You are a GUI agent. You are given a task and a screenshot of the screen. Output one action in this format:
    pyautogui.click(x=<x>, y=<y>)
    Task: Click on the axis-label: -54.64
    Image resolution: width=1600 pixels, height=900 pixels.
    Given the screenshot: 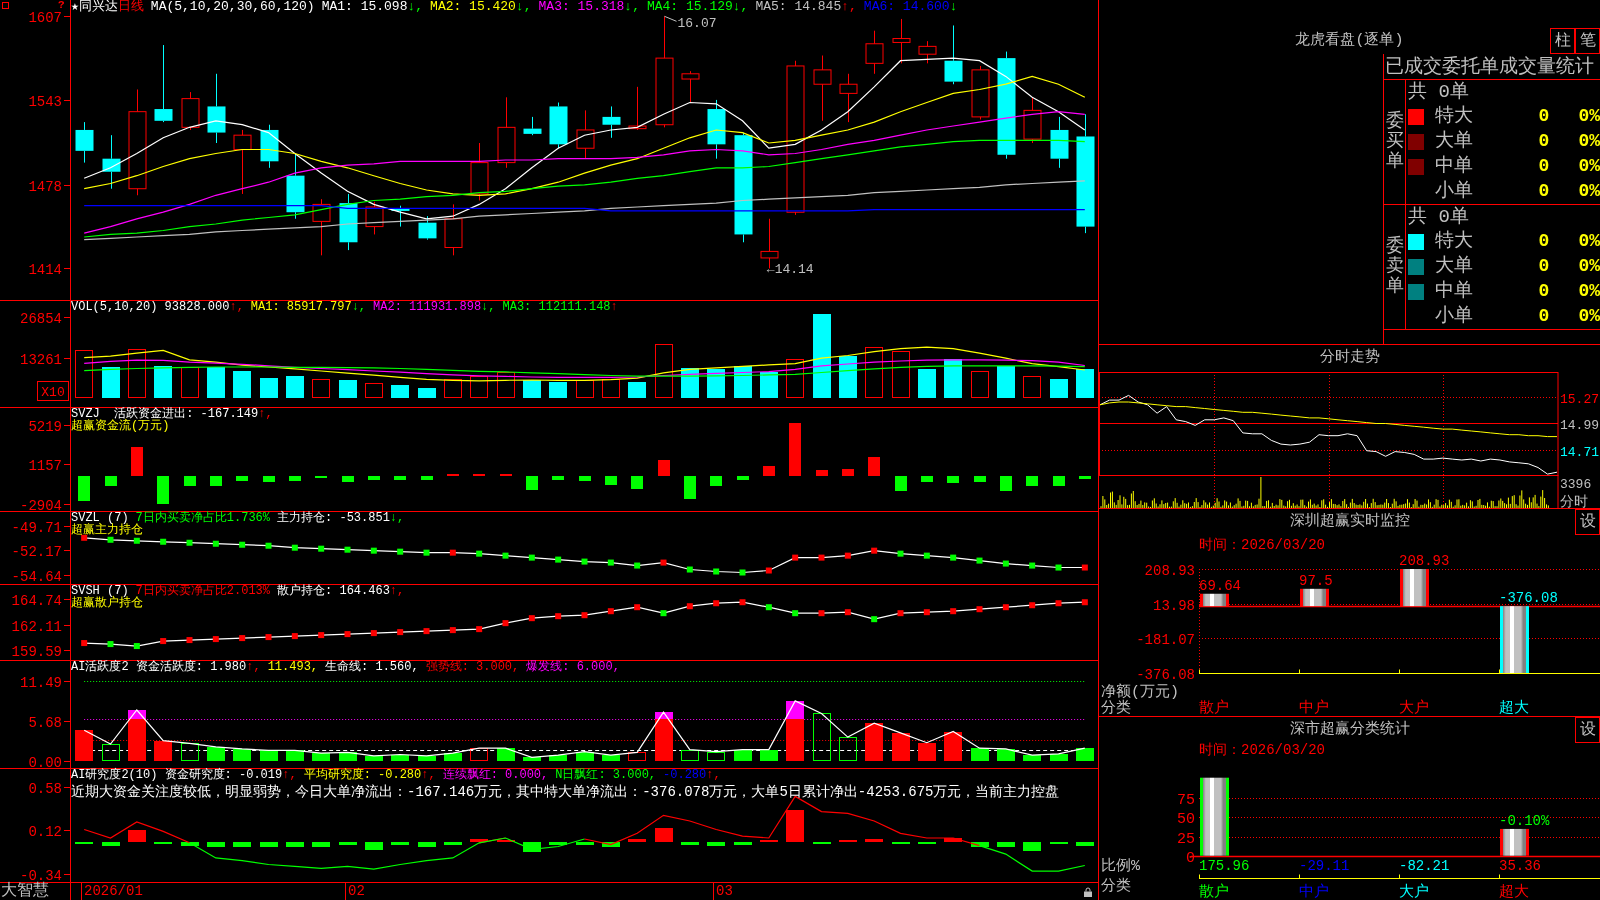 What is the action you would take?
    pyautogui.click(x=36, y=576)
    